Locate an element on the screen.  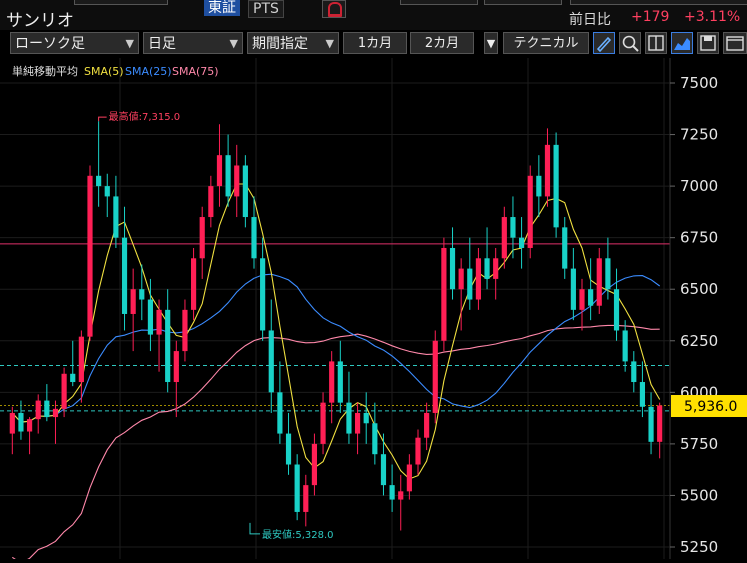
y-tick-label: 7250 is located at coordinates (699, 135).